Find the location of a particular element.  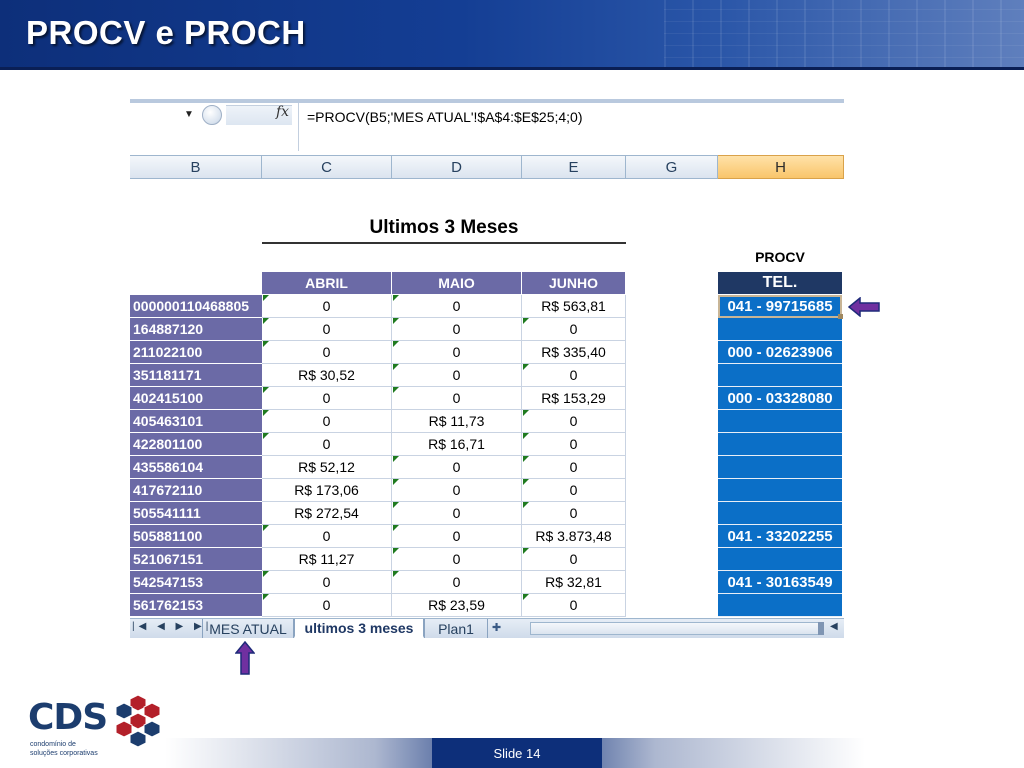

insert-sheet-icon: ✚ is located at coordinates (501, 628).